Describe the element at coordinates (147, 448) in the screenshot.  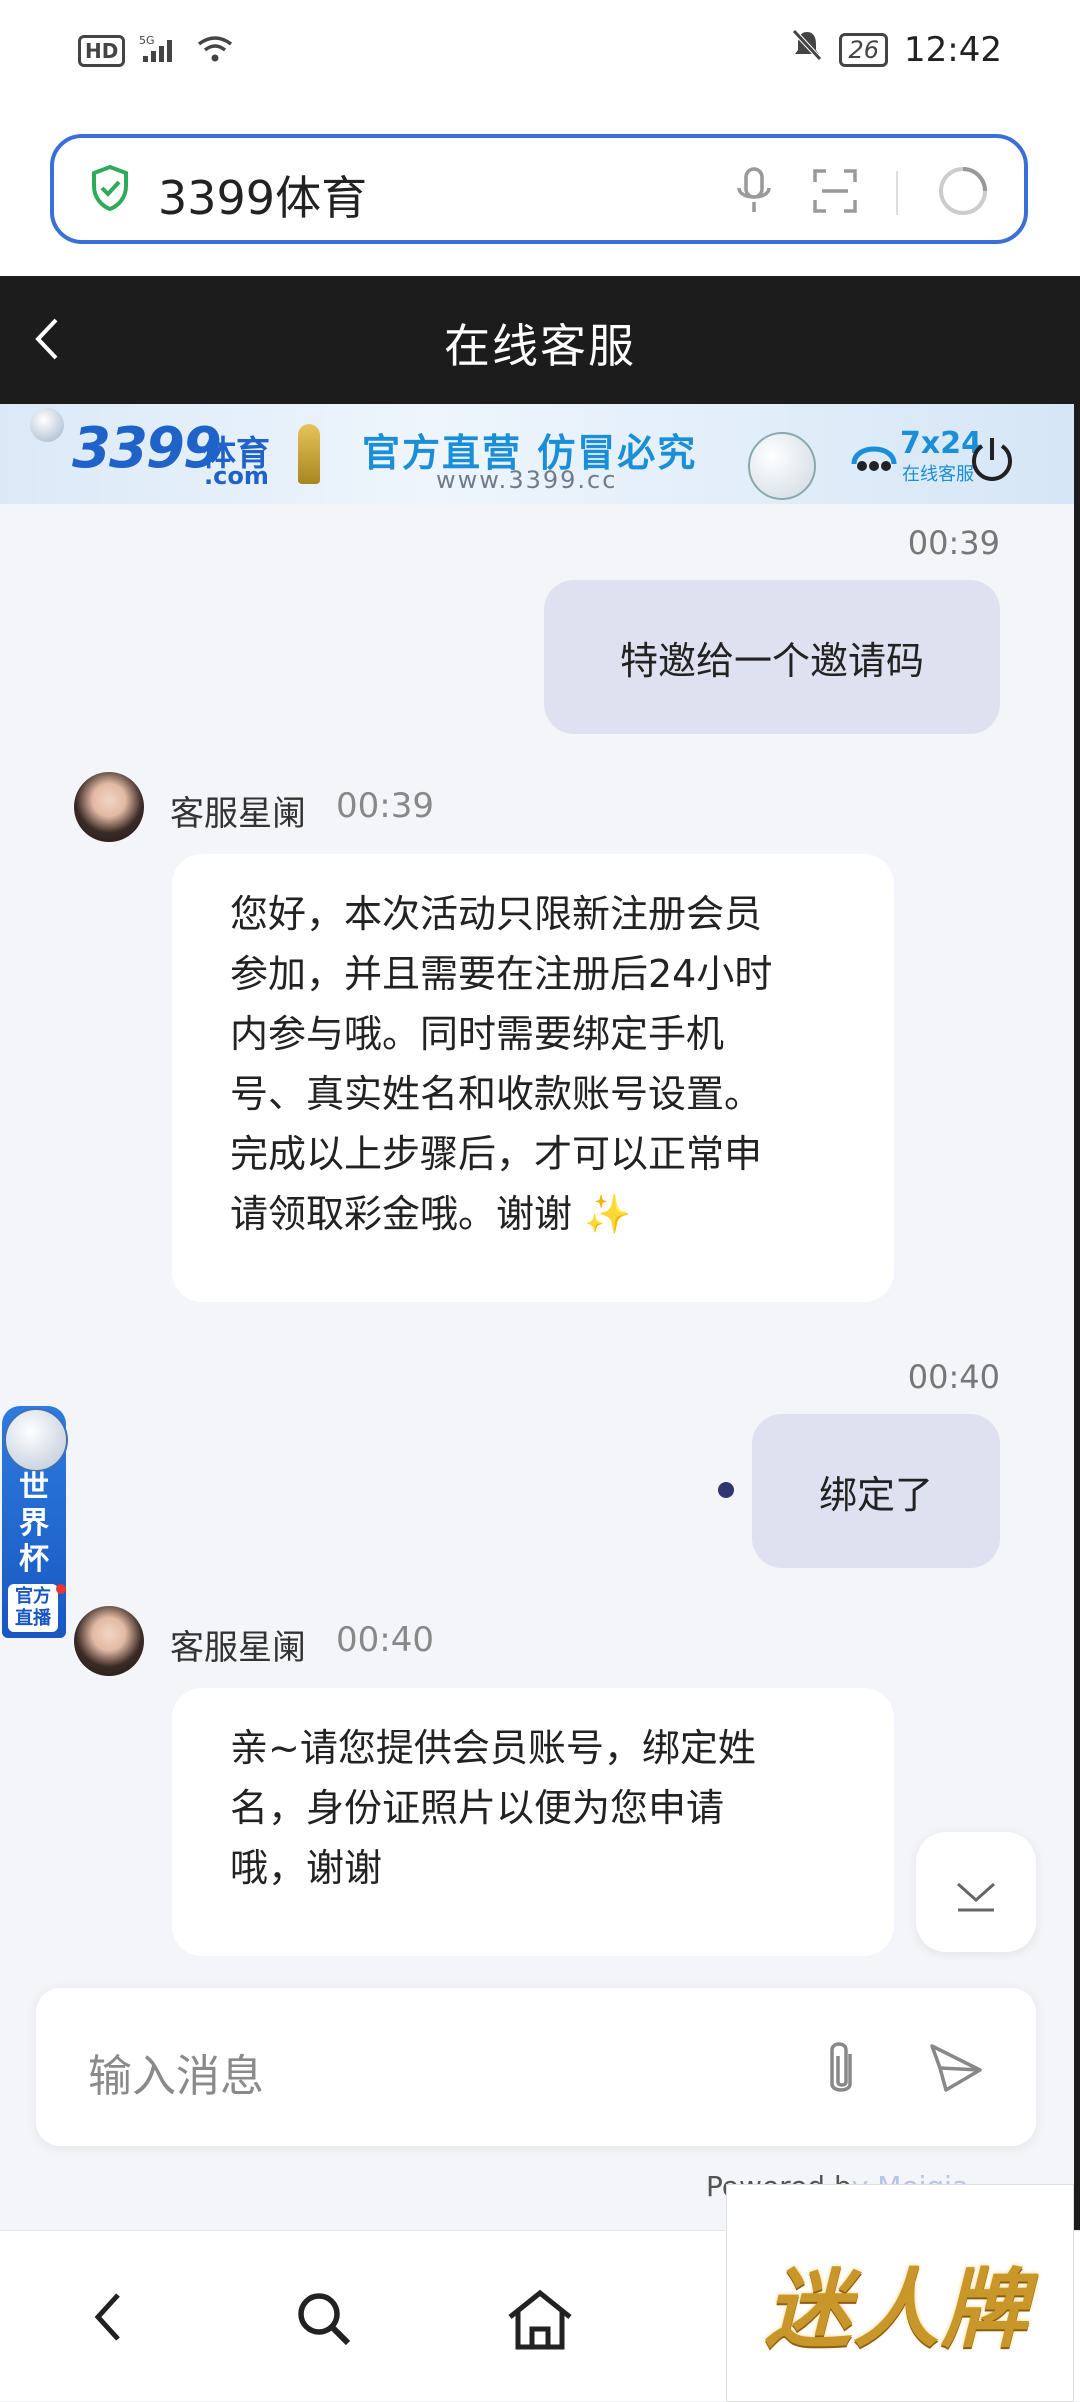
I see `banner-brand: 3399` at that location.